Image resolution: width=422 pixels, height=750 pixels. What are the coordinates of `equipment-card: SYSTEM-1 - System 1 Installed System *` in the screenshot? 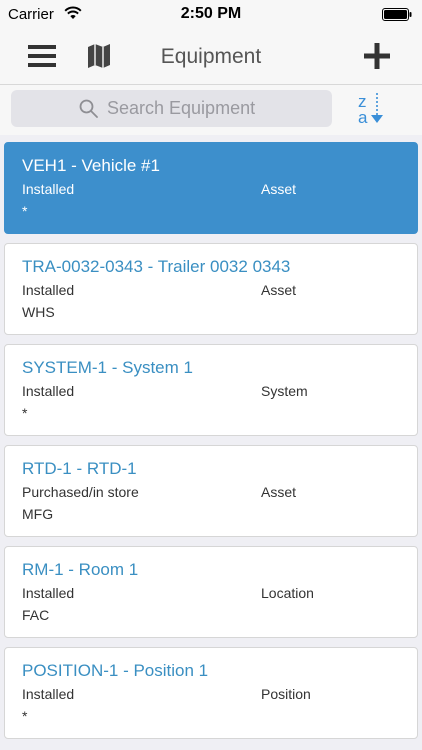 It's located at (211, 390).